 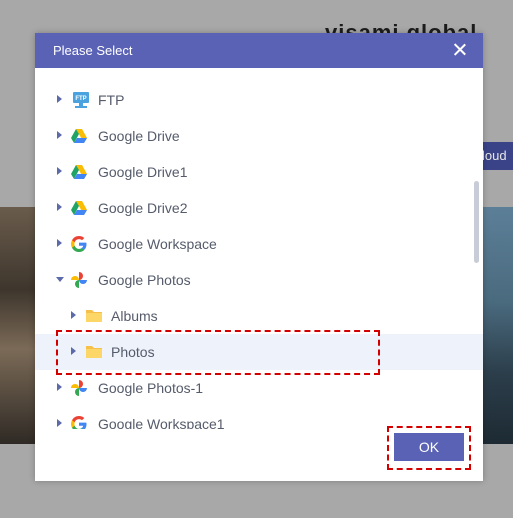 What do you see at coordinates (259, 172) in the screenshot?
I see `tree-item-google-drive1: Google Drive1` at bounding box center [259, 172].